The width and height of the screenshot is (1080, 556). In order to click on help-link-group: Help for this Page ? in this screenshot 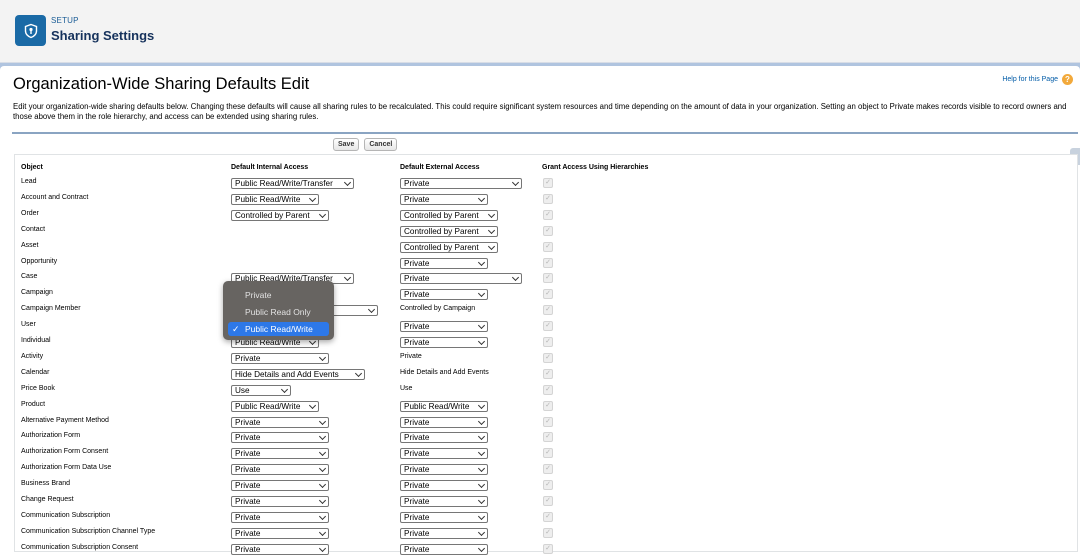, I will do `click(1037, 79)`.